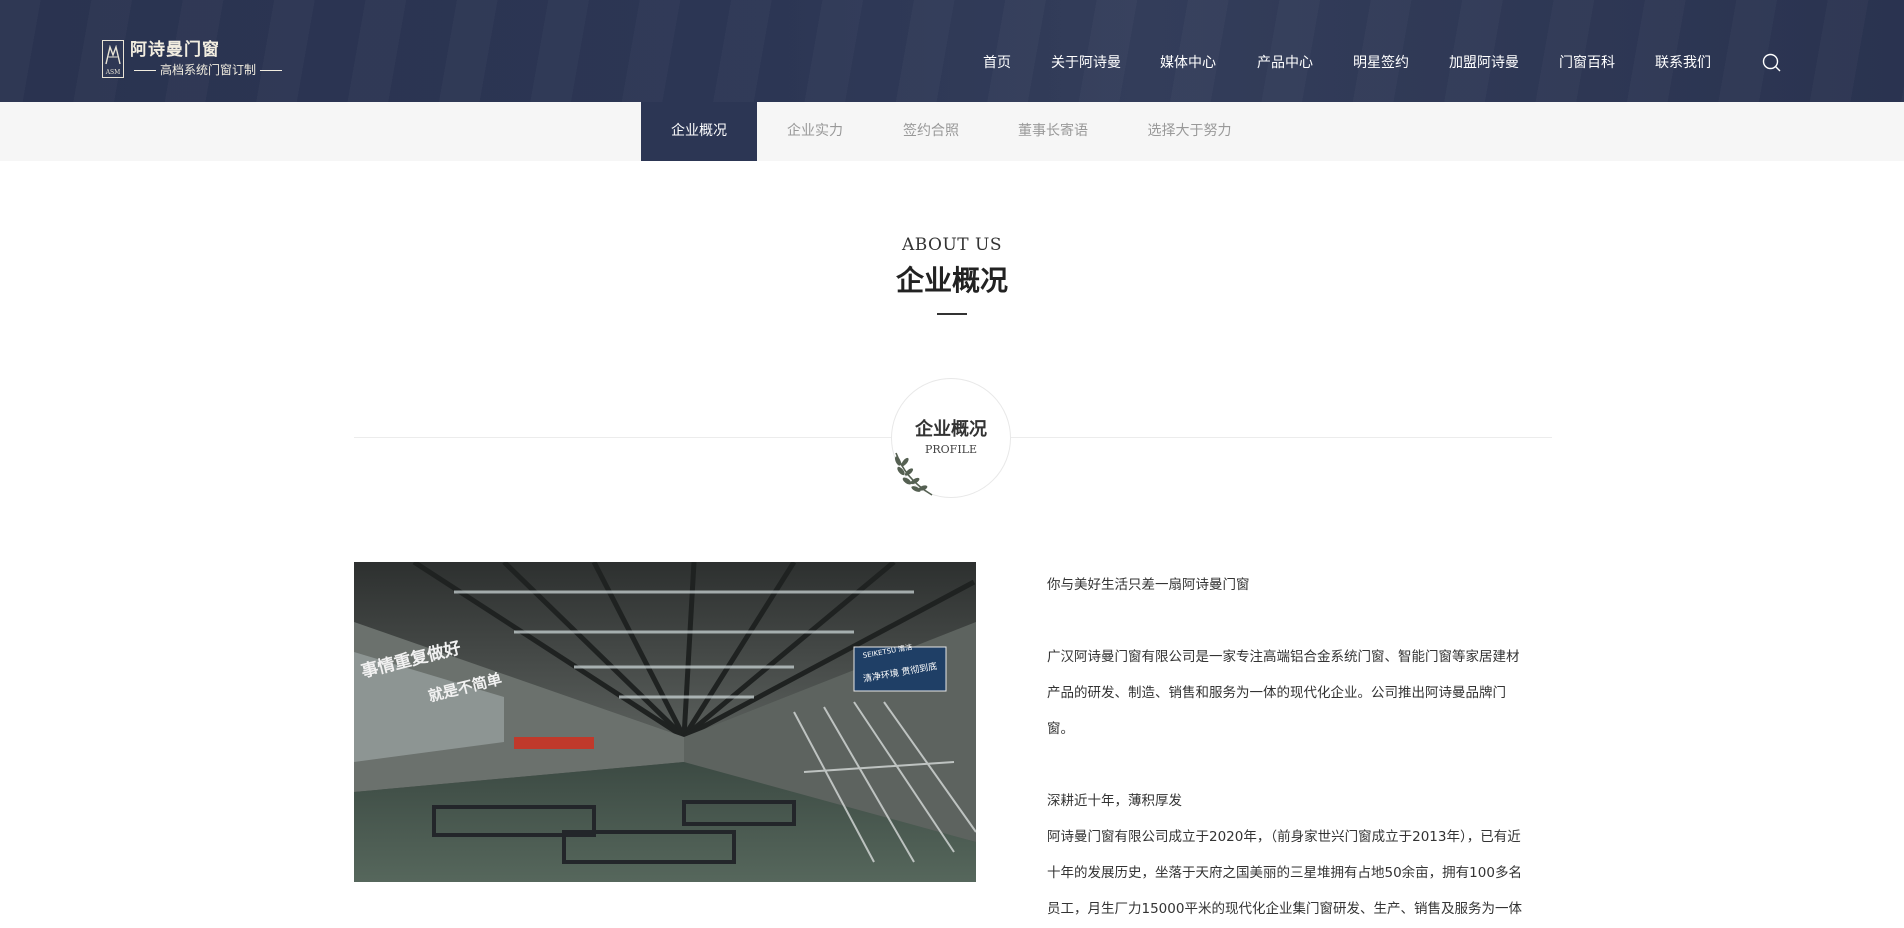 The image size is (1904, 928). Describe the element at coordinates (1276, 693) in the screenshot. I see `content-intro-line-2: 产品的研发、制造、销售和服务为一体的现代化企业。公司推出阿诗曼品牌门` at that location.